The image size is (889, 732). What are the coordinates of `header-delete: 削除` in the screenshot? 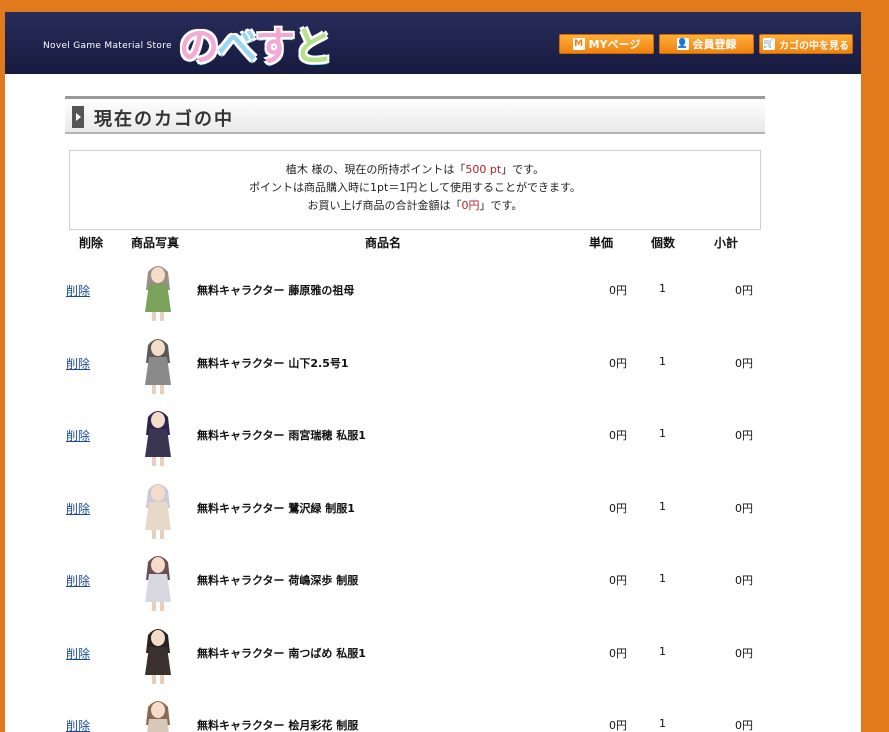 It's located at (91, 243).